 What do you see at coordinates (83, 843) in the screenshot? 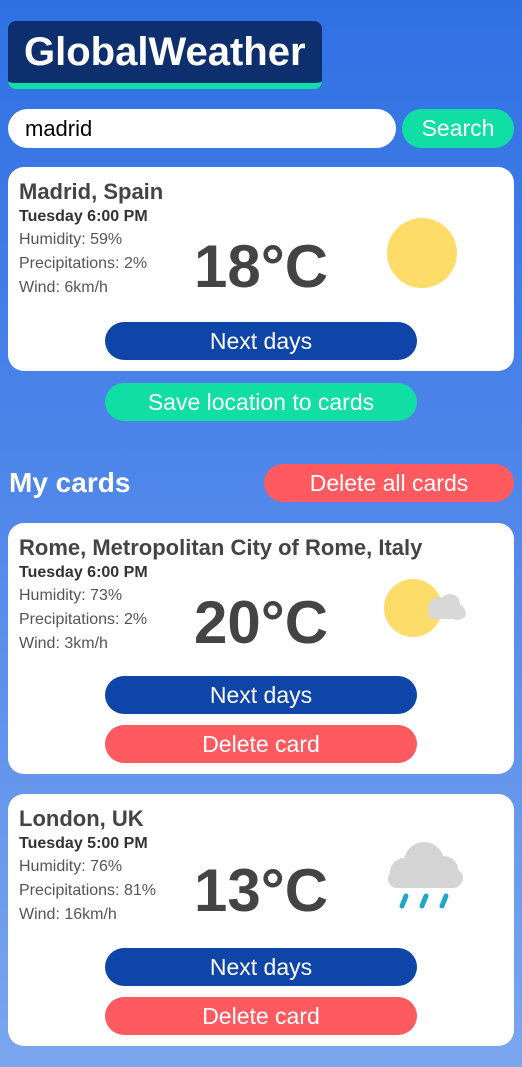
I see `local-time: Tuesday 5:00 PM` at bounding box center [83, 843].